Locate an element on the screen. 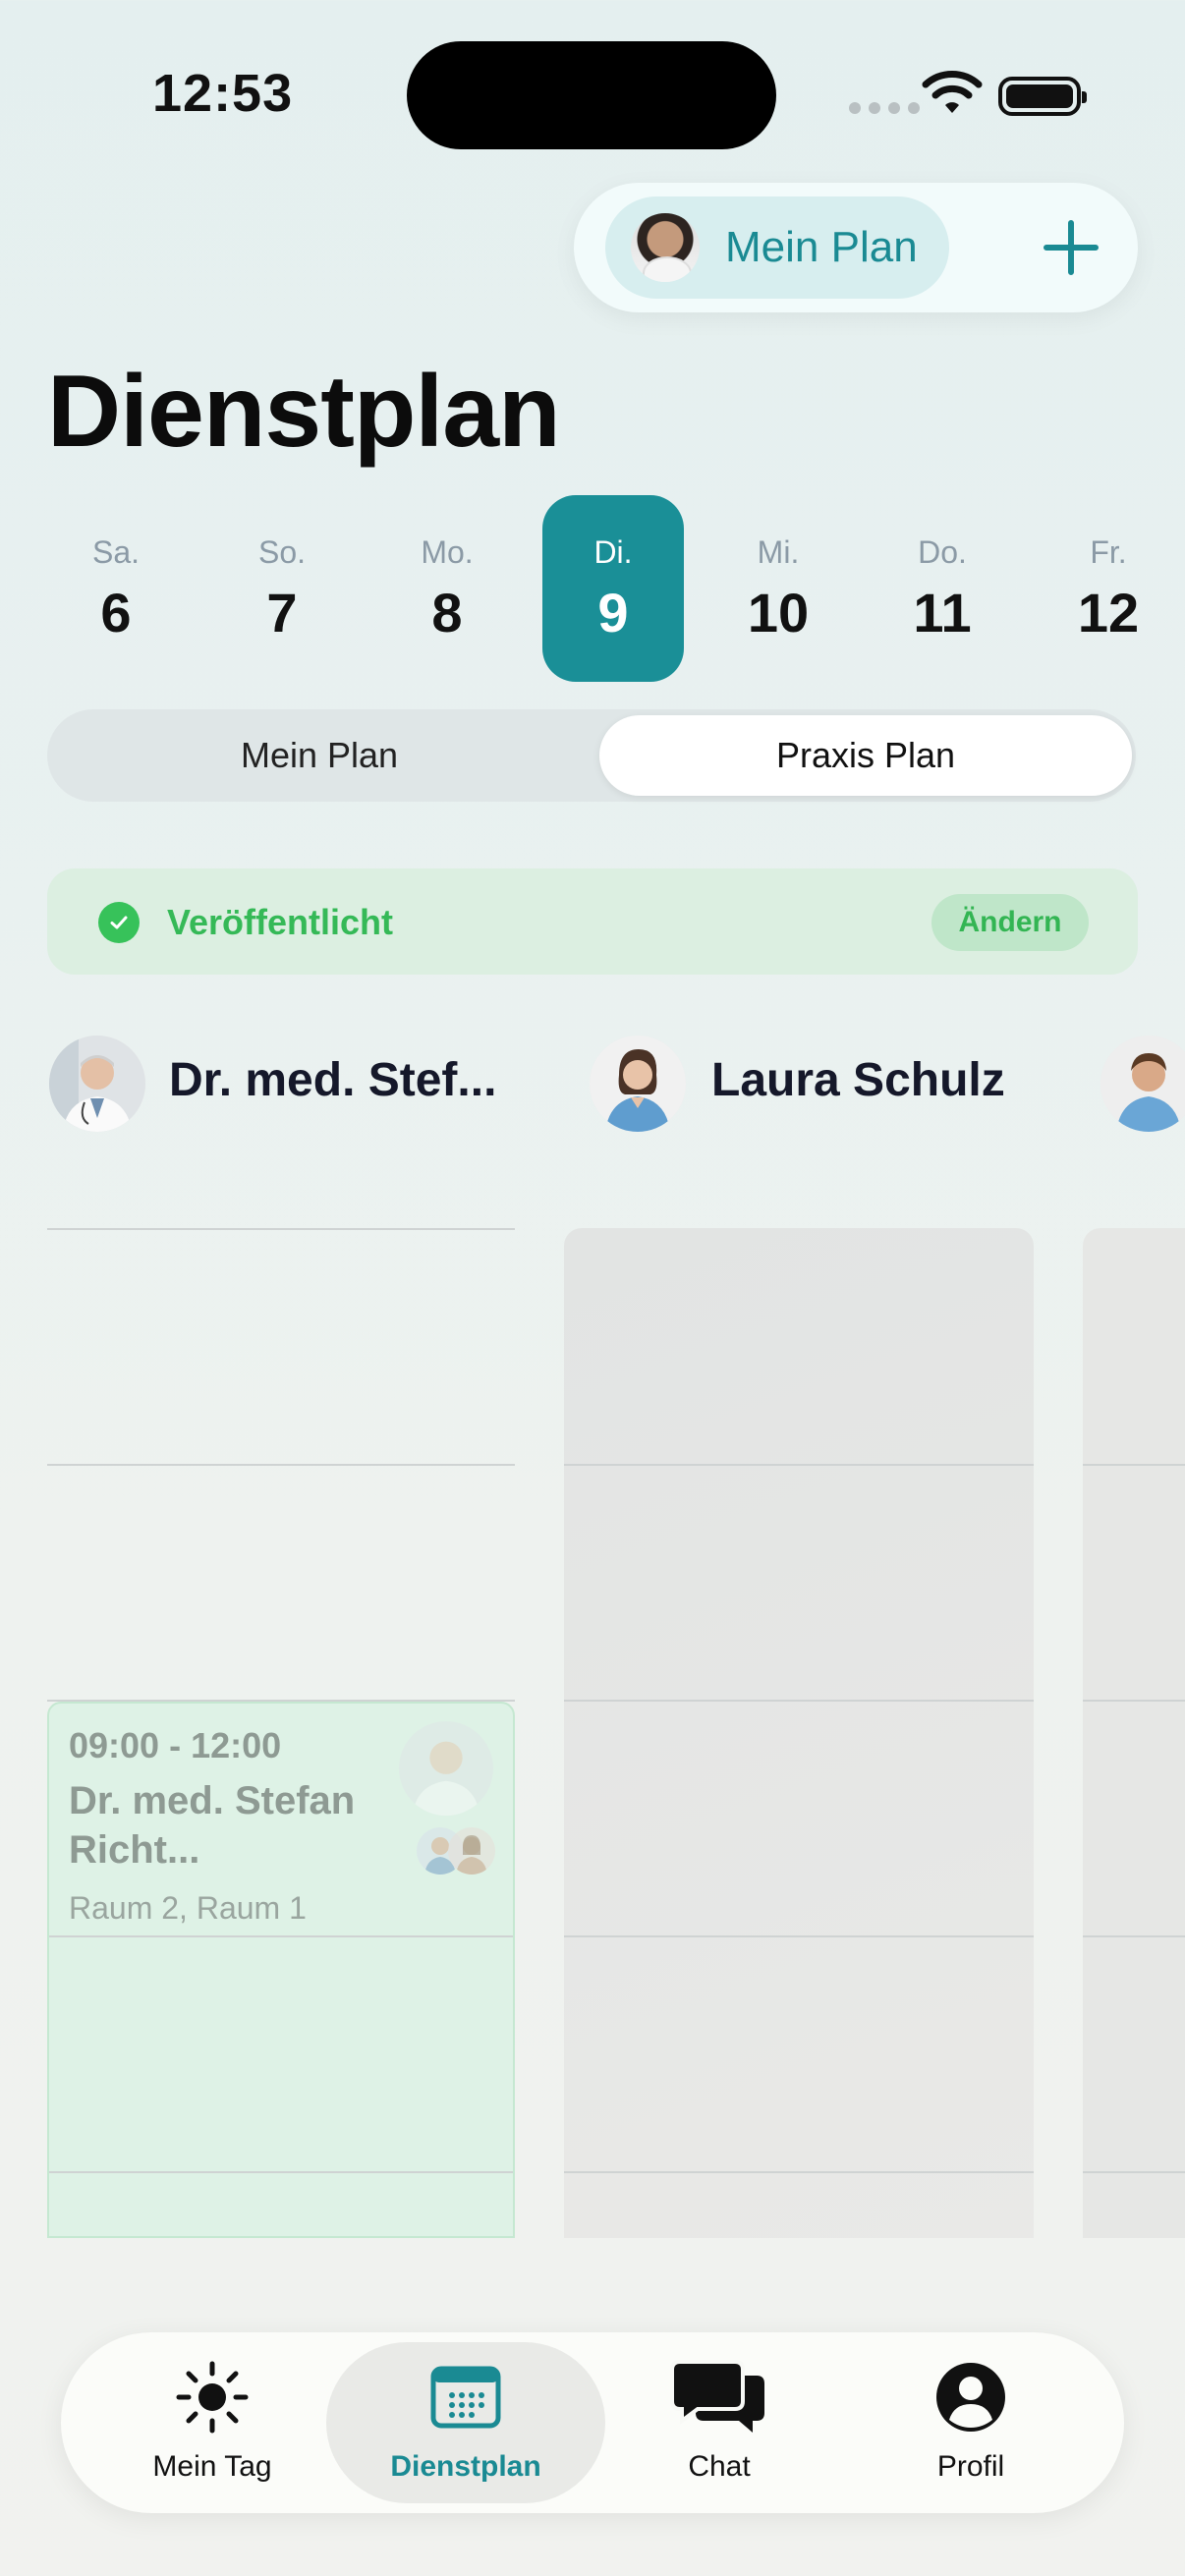  tab-mein-tag: Mein Tag is located at coordinates (212, 2421).